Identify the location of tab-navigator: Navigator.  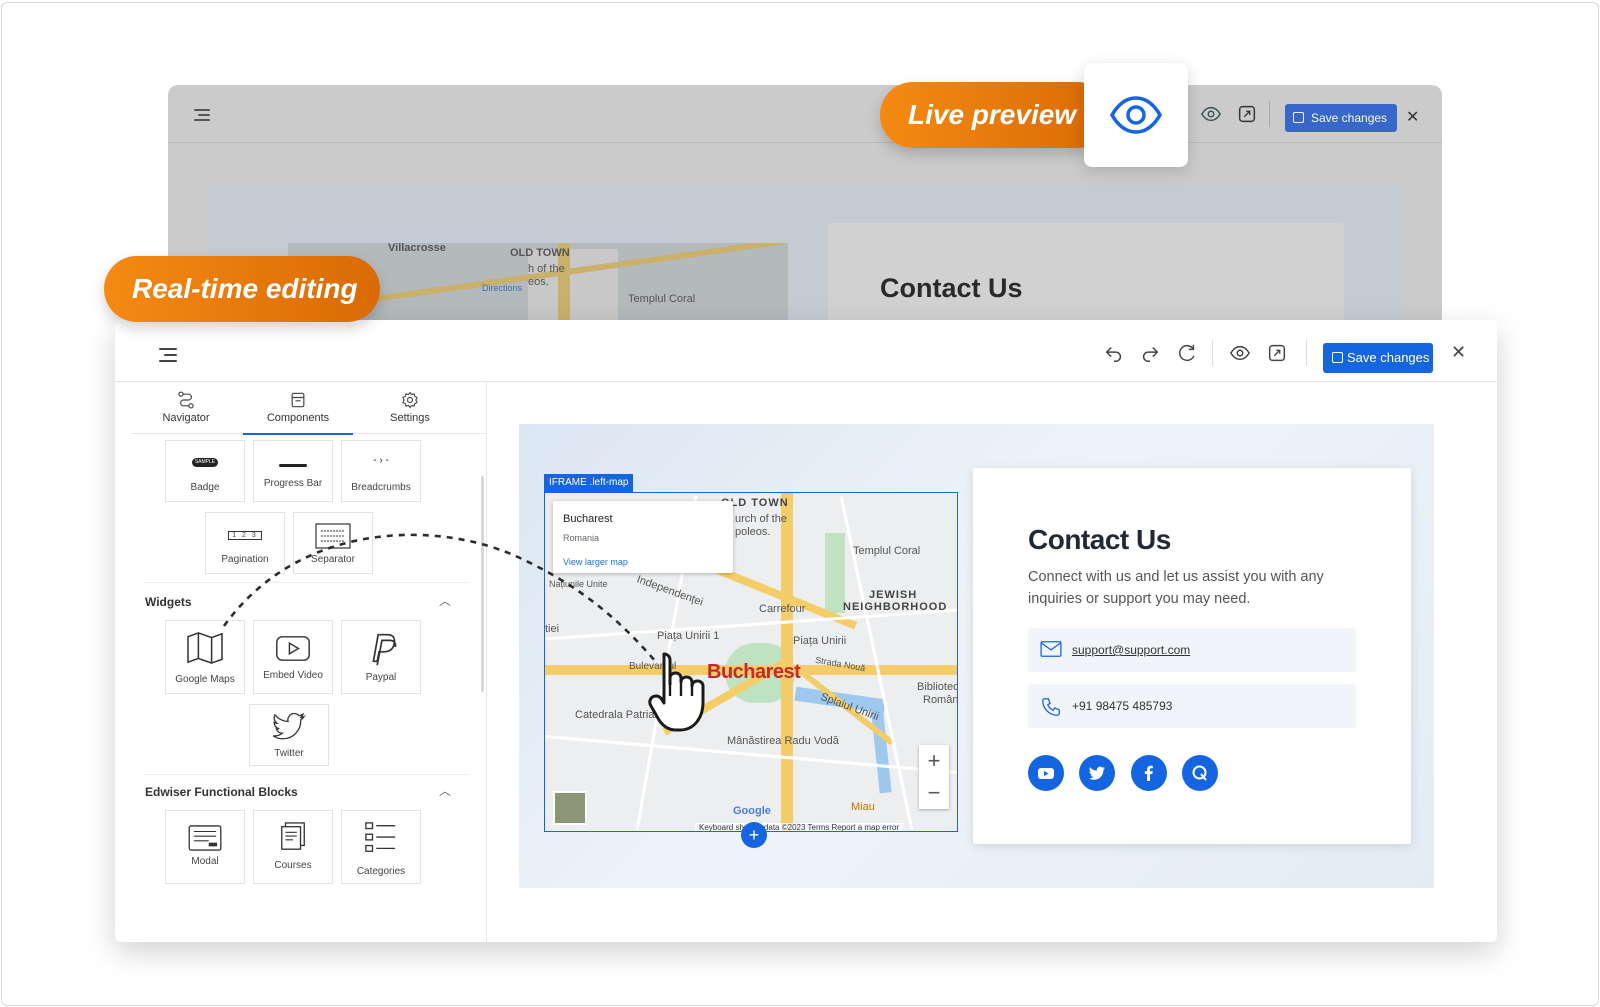
(186, 411).